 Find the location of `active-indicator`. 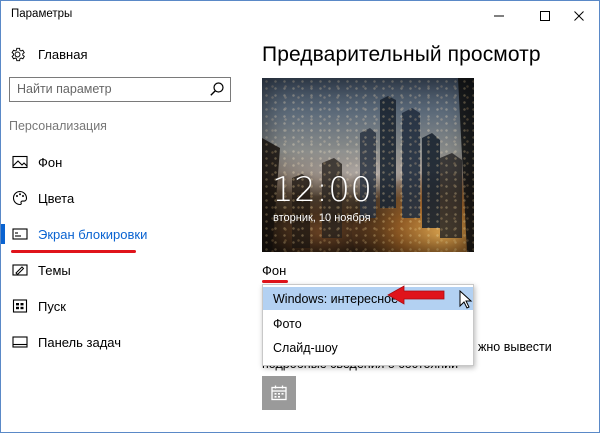

active-indicator is located at coordinates (3, 234).